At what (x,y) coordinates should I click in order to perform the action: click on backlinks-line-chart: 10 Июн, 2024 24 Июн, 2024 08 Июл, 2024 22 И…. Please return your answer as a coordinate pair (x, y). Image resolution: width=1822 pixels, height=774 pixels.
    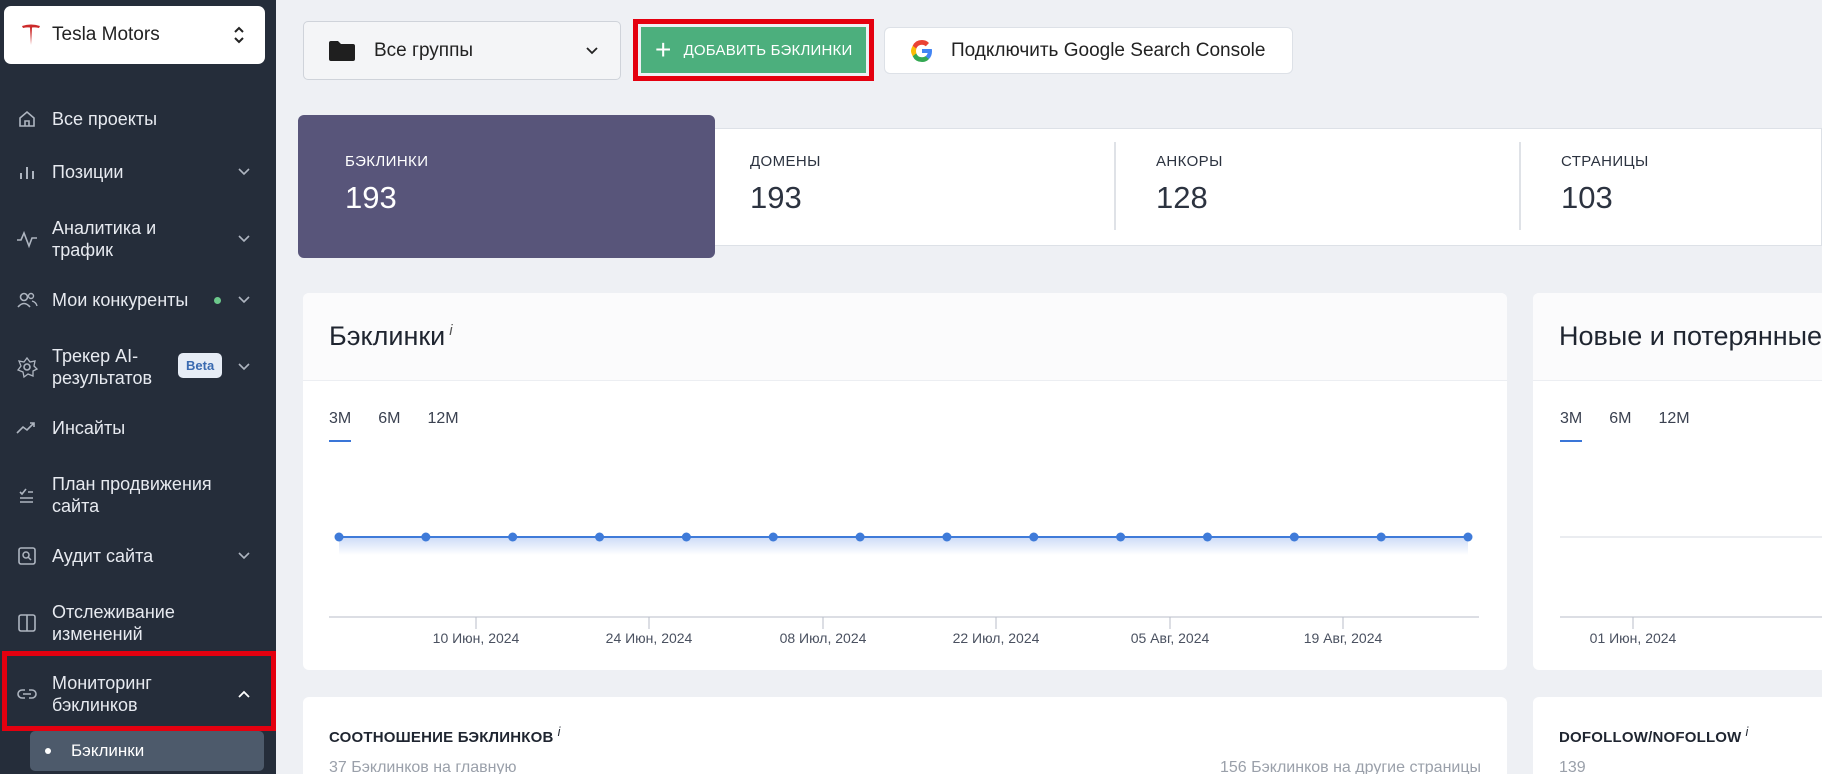
    Looking at the image, I should click on (904, 589).